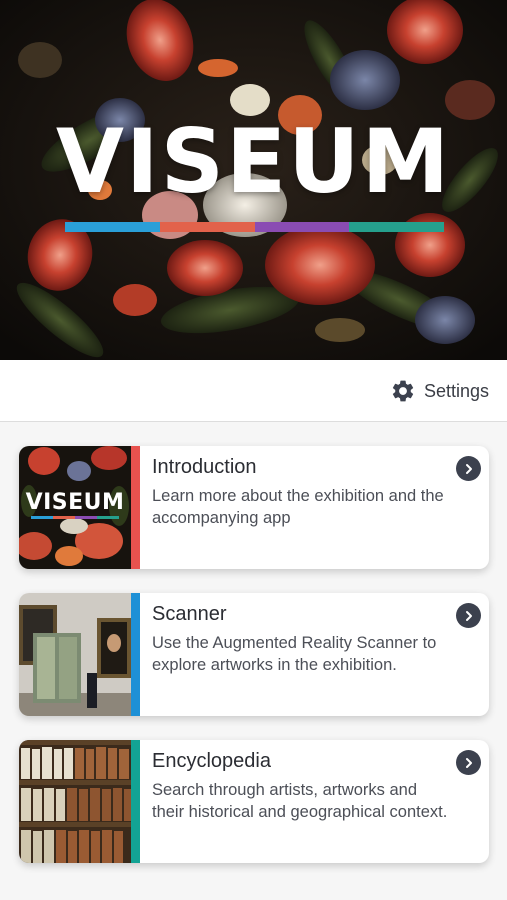 This screenshot has height=900, width=507. Describe the element at coordinates (253, 161) in the screenshot. I see `app-logo: VISEUM` at that location.